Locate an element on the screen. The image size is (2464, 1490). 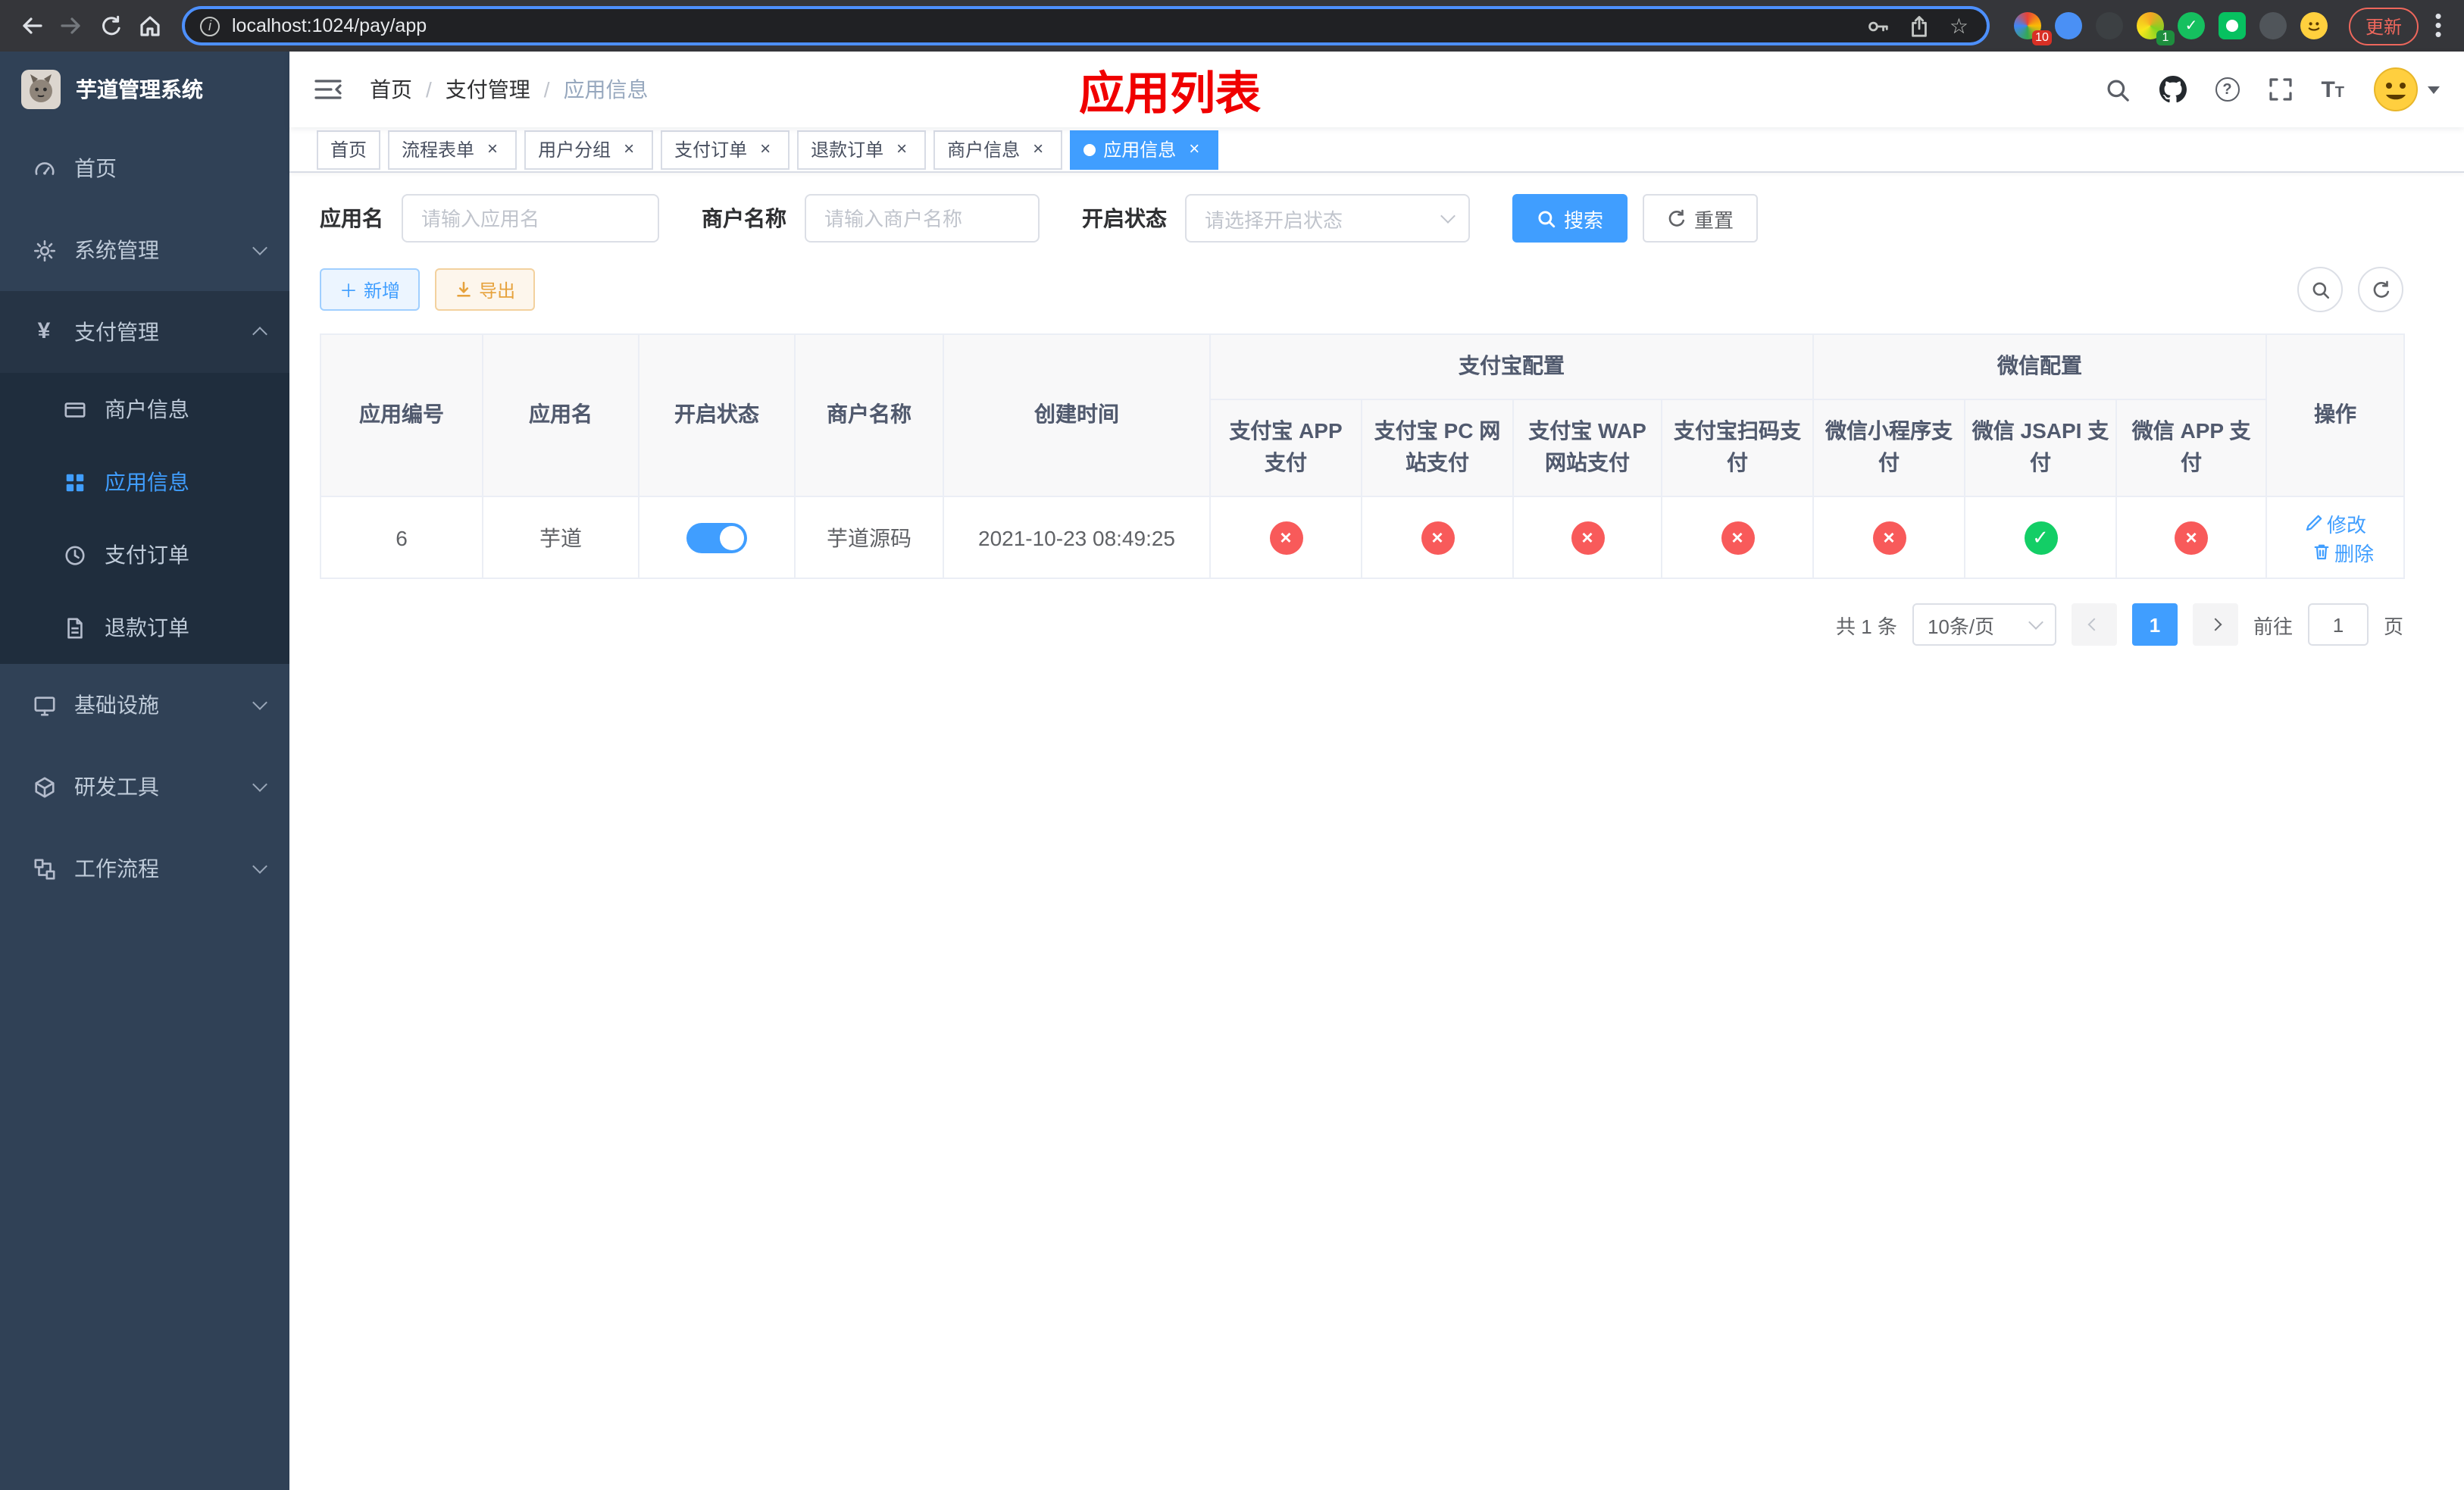
sidebar-item-pay-order: 支付订单 is located at coordinates (144, 555).